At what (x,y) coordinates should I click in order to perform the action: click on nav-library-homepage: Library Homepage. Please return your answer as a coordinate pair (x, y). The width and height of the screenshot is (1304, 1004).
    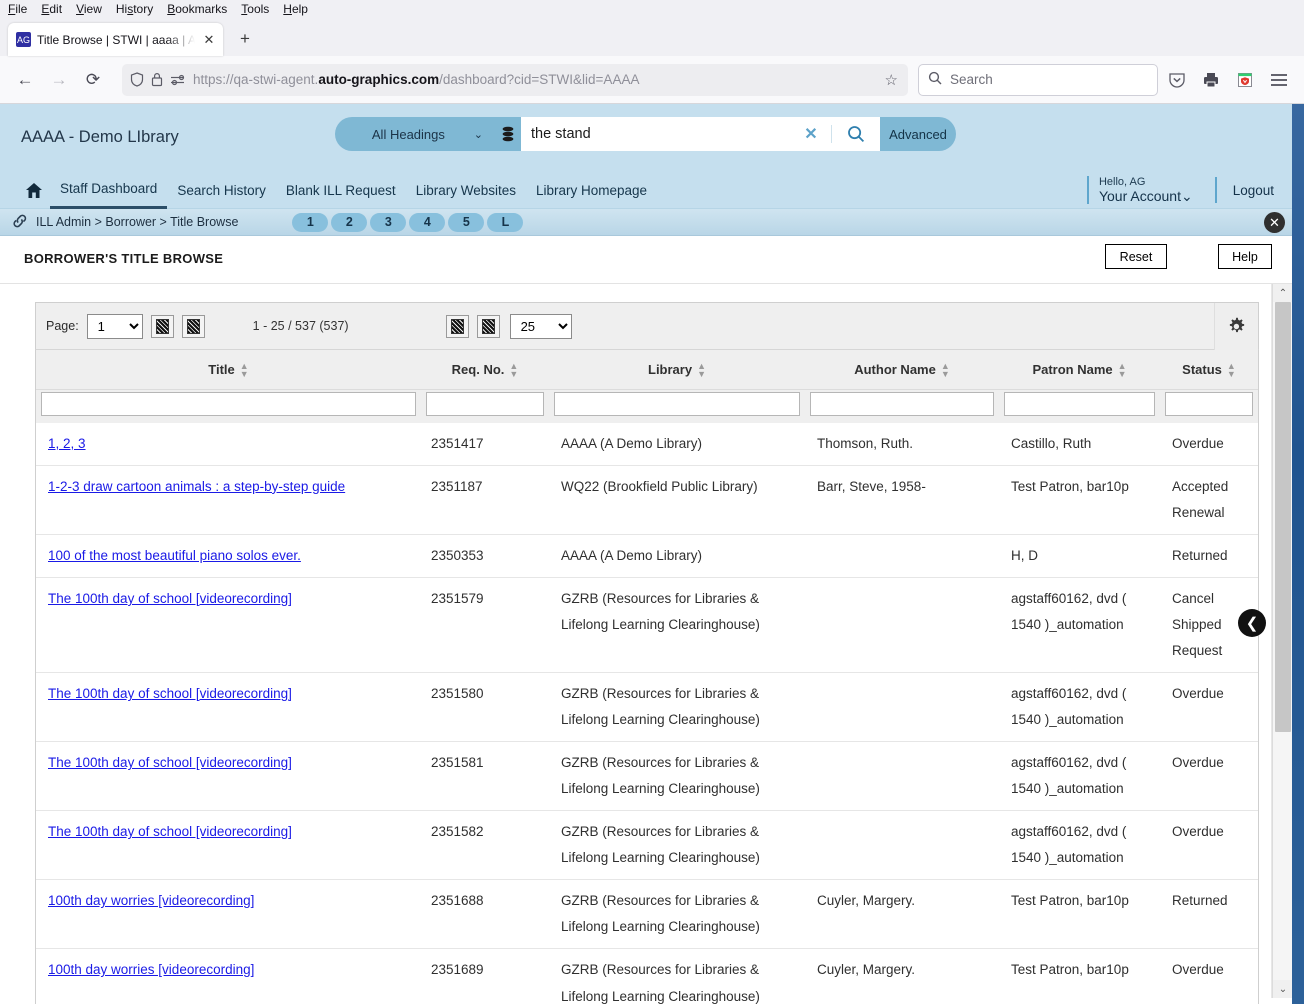
    Looking at the image, I should click on (591, 190).